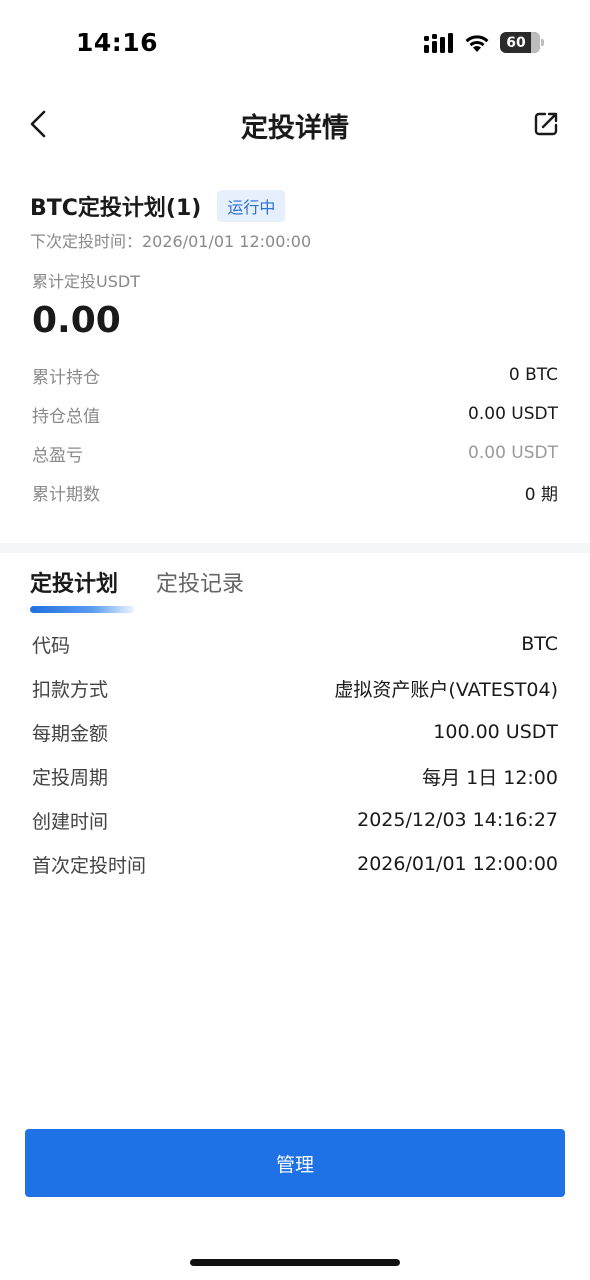 This screenshot has height=1280, width=590. What do you see at coordinates (295, 1262) in the screenshot?
I see `home-indicator` at bounding box center [295, 1262].